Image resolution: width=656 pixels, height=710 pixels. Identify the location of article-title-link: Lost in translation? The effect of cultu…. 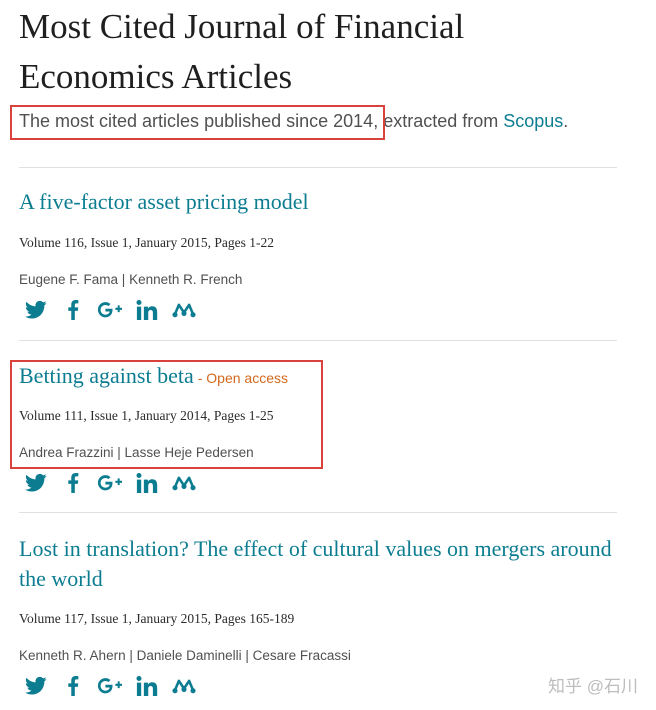
(315, 563).